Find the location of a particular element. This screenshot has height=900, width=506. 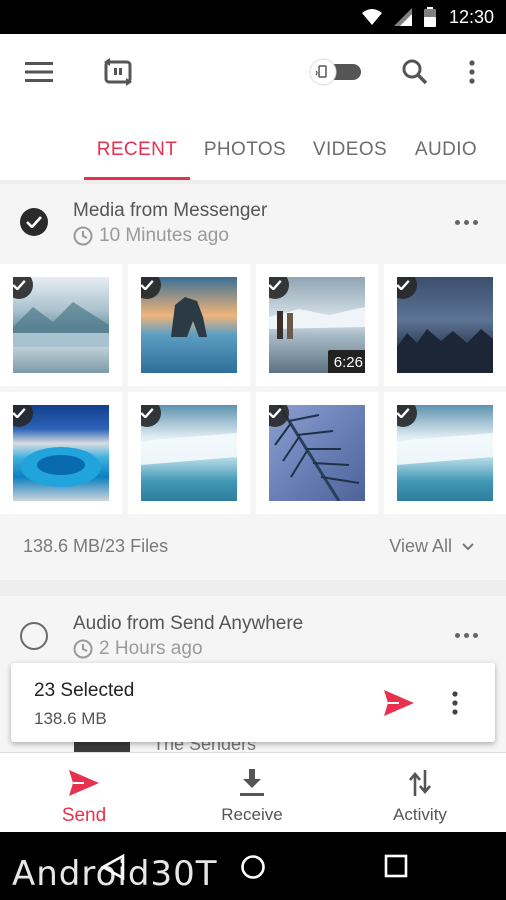

send-anywhere-logo-icon is located at coordinates (118, 72).